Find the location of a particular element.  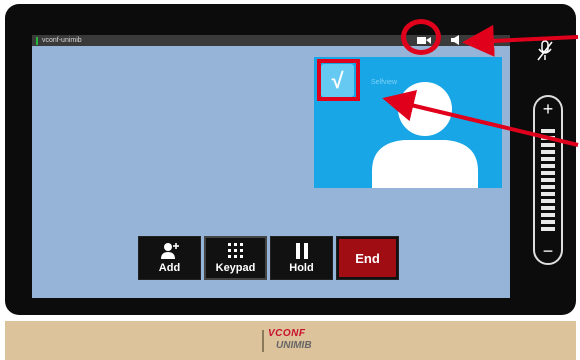

annotation-rectangle is located at coordinates (338, 80).